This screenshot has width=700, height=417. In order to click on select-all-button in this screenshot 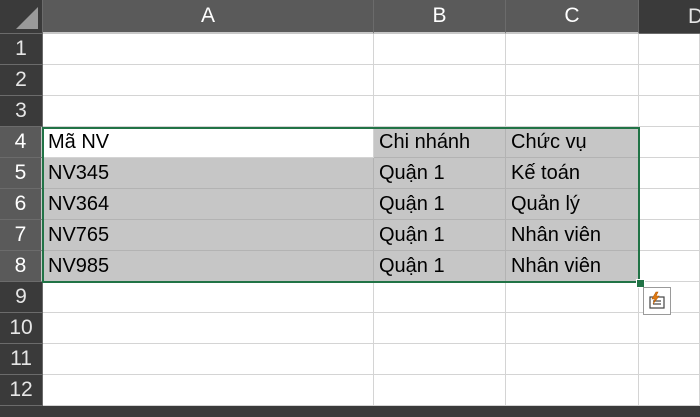, I will do `click(21, 17)`.